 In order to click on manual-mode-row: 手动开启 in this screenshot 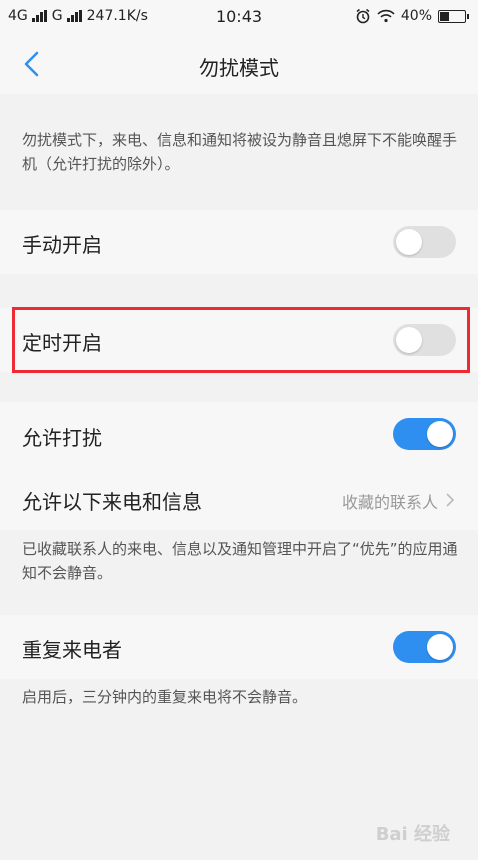, I will do `click(239, 242)`.